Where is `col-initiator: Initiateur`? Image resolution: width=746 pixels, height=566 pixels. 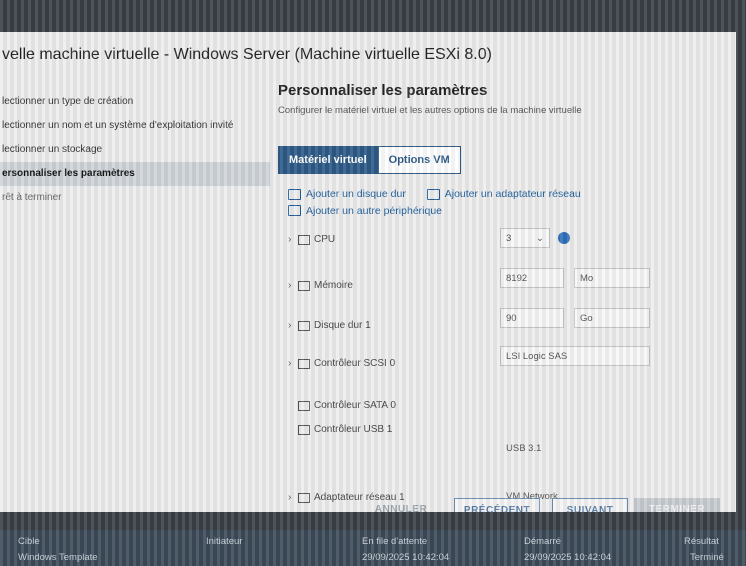 col-initiator: Initiateur is located at coordinates (224, 541).